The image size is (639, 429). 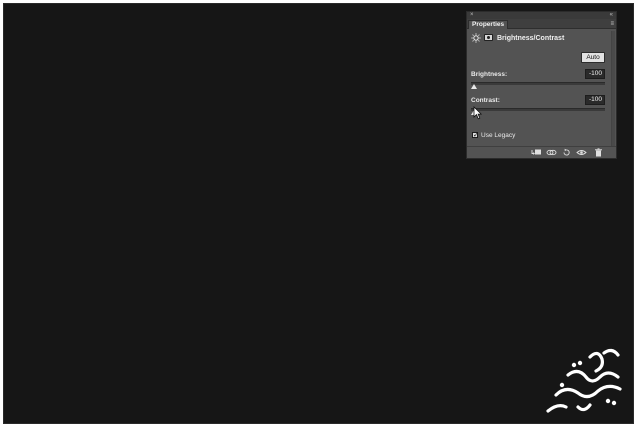 I want to click on contrast-input: -100, so click(x=595, y=100).